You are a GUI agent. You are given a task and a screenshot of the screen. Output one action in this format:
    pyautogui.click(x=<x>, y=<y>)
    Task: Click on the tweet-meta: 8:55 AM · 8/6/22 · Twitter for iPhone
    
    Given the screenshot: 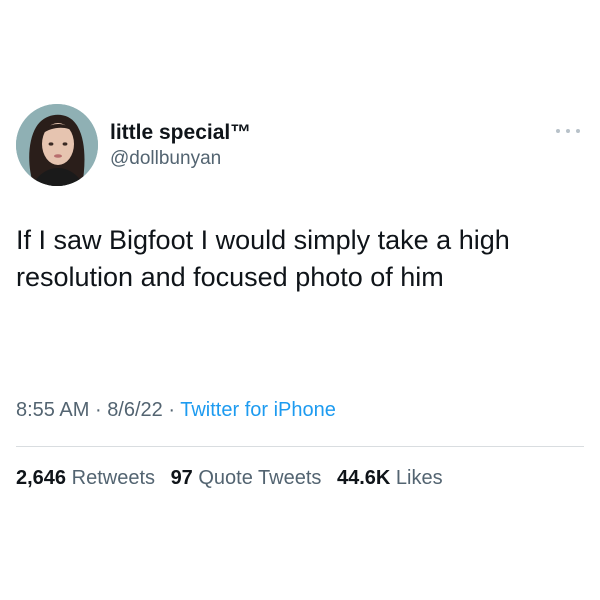 What is the action you would take?
    pyautogui.click(x=176, y=410)
    